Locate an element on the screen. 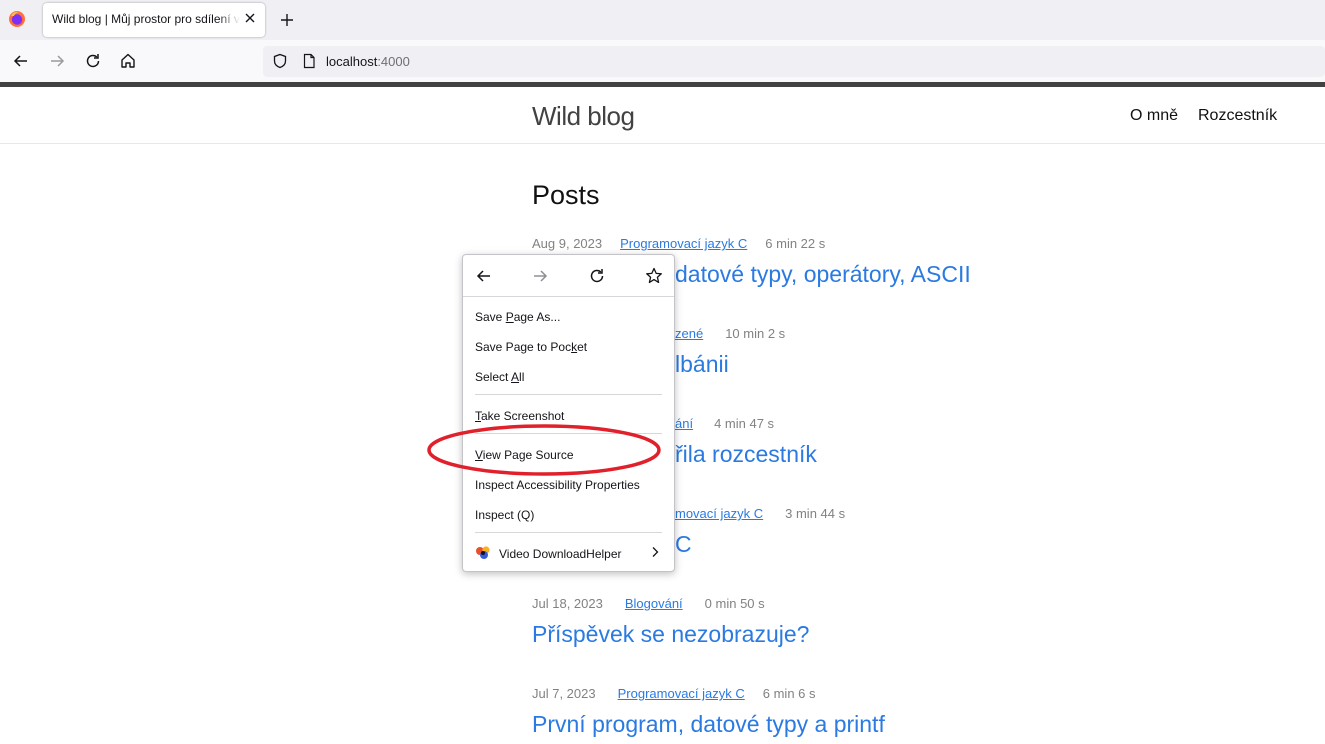  post-title-link: řila rozcestník is located at coordinates (746, 454).